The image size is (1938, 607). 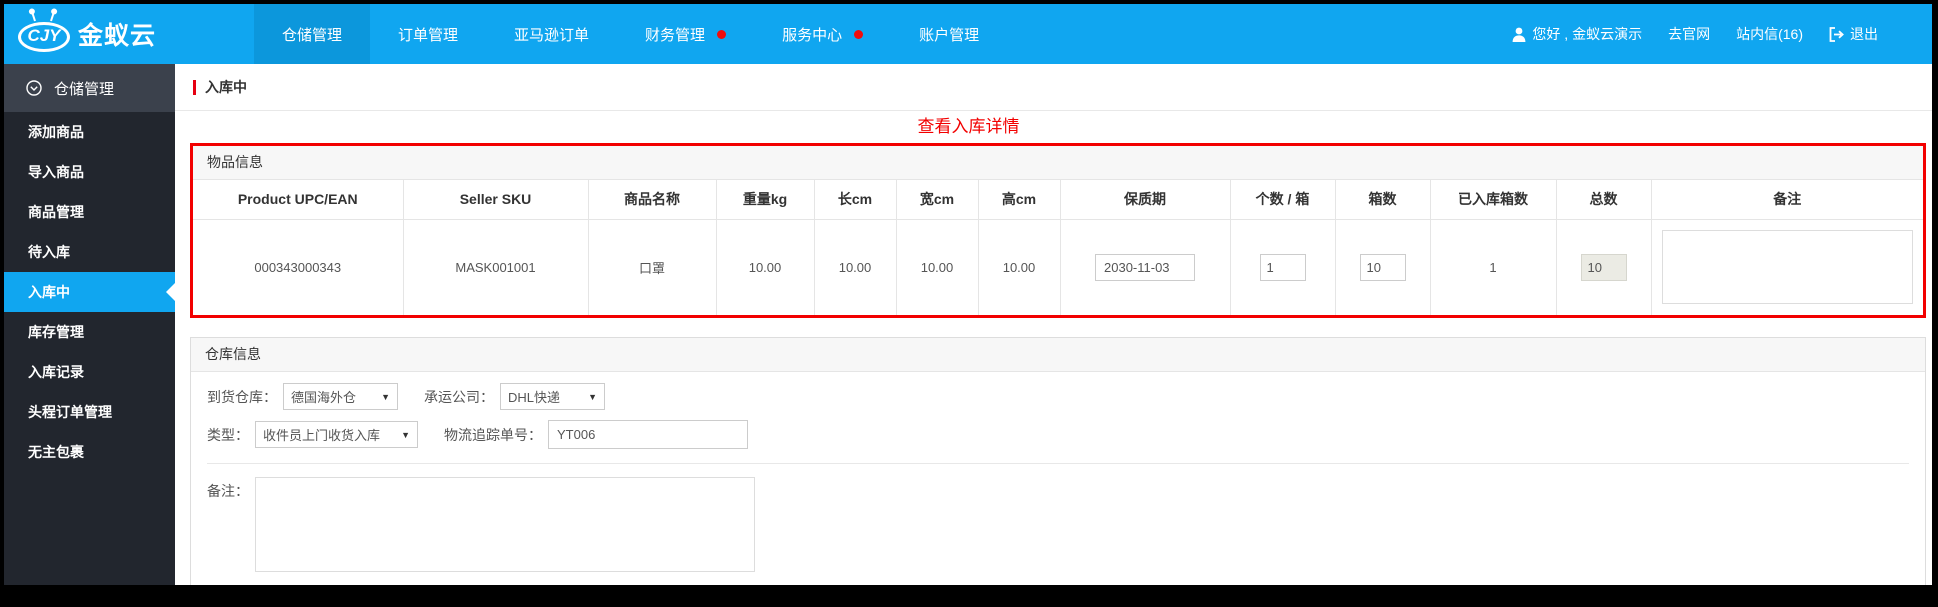 I want to click on col-header-pcs-per-box: 个数 / 箱, so click(x=1282, y=200).